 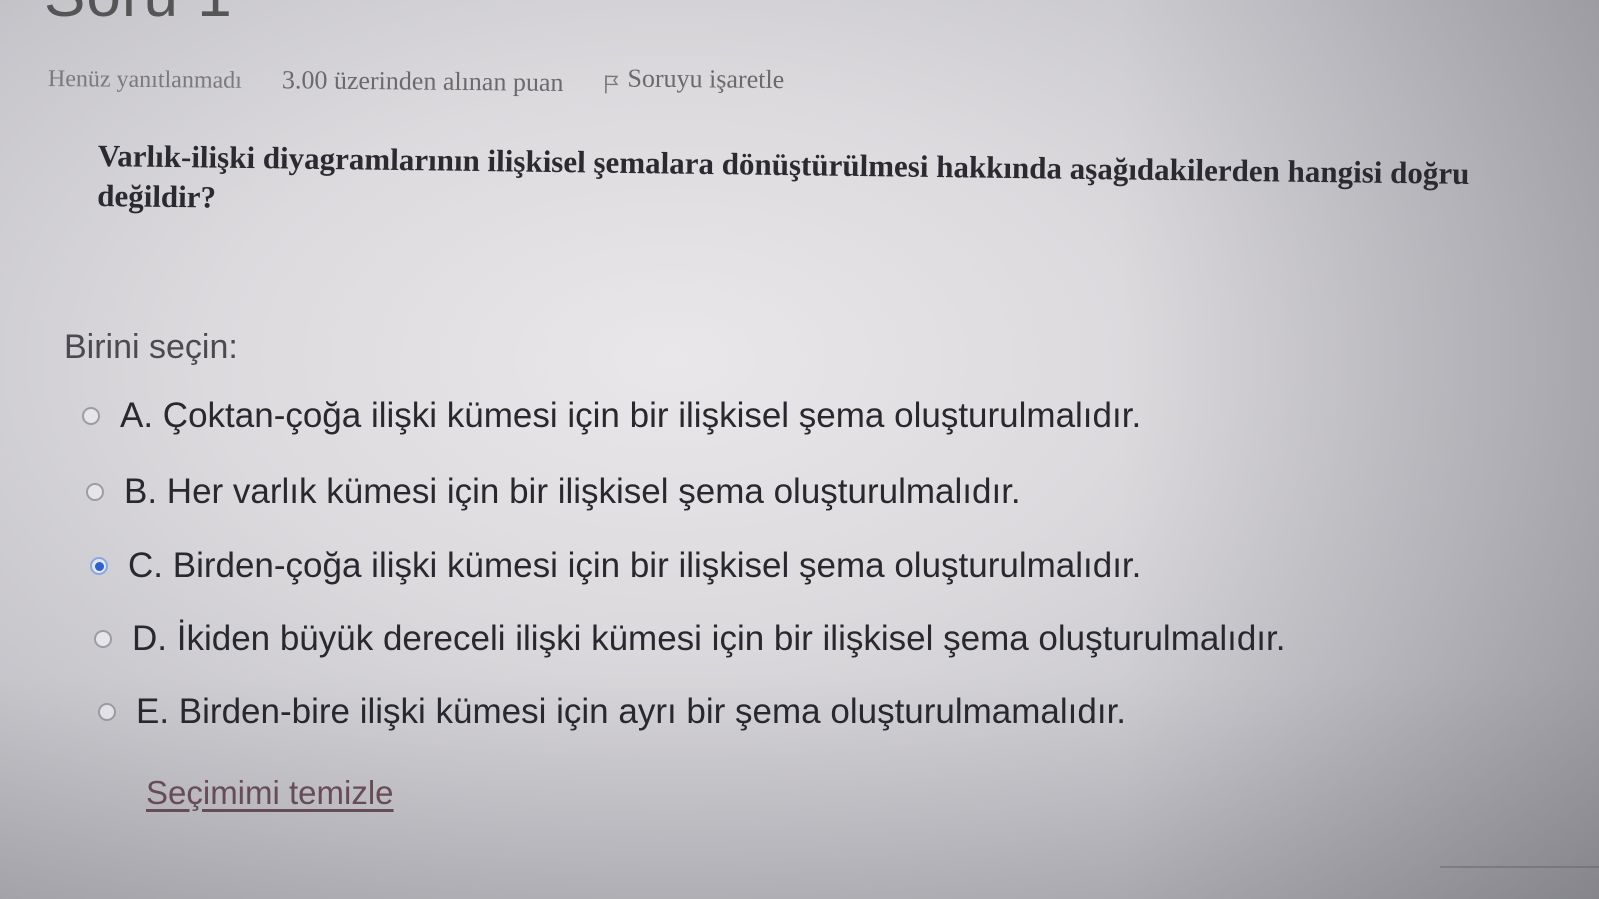 I want to click on radio-a, so click(x=91, y=416).